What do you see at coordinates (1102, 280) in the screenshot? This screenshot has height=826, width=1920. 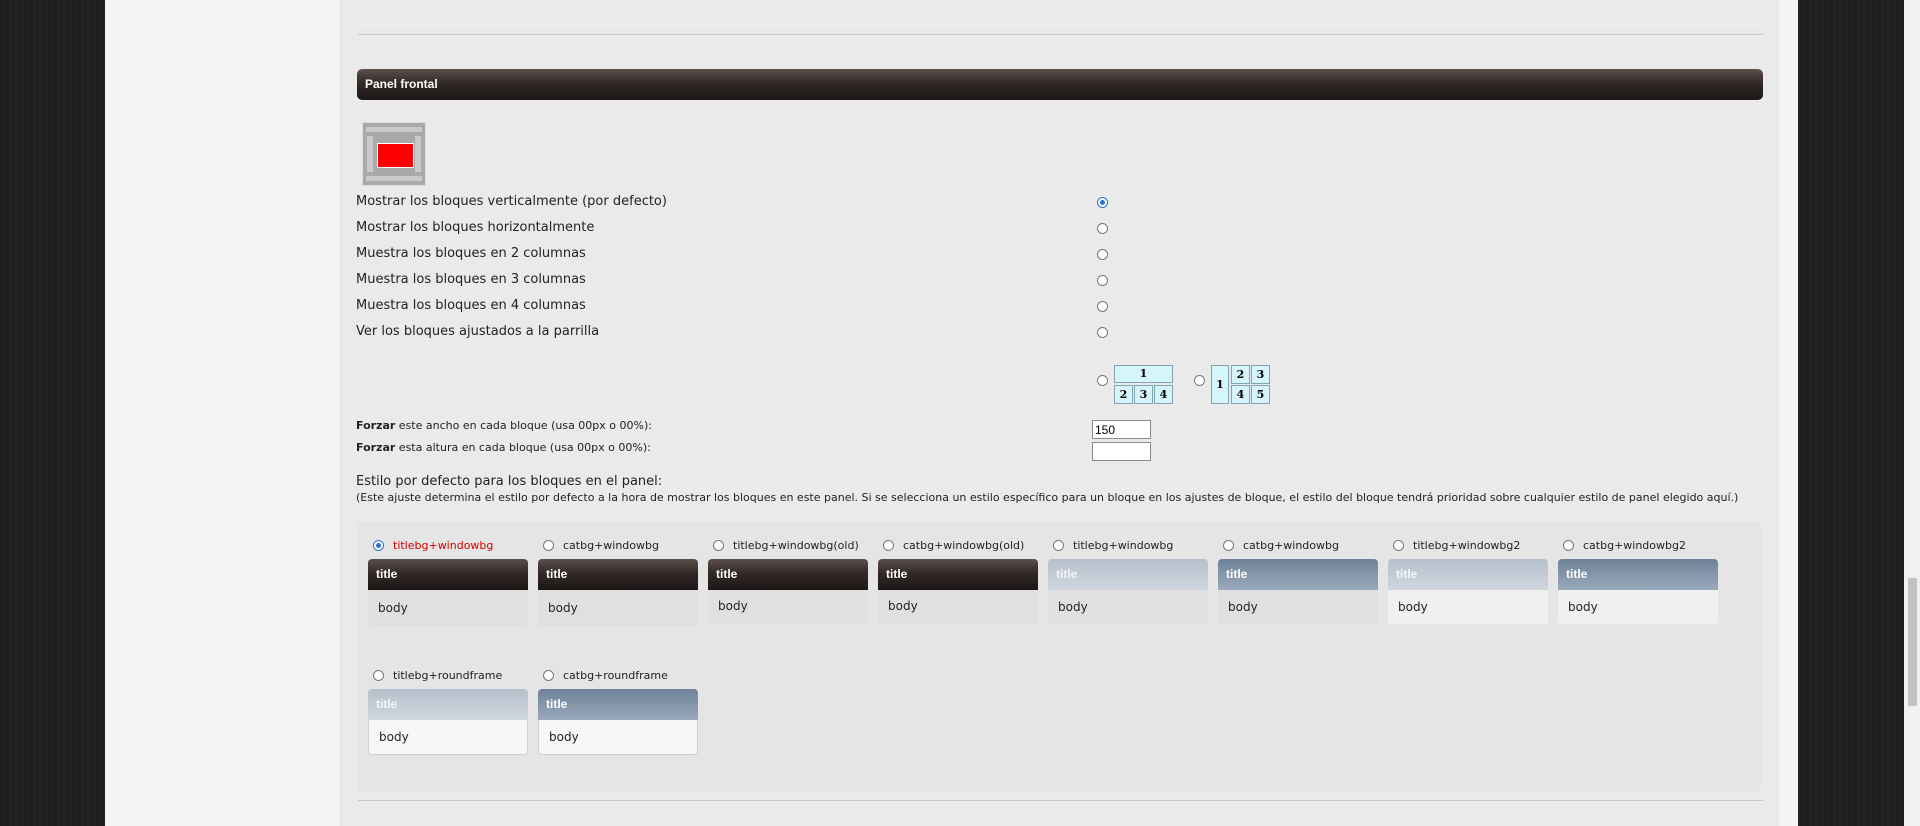 I see `radio-3-columns` at bounding box center [1102, 280].